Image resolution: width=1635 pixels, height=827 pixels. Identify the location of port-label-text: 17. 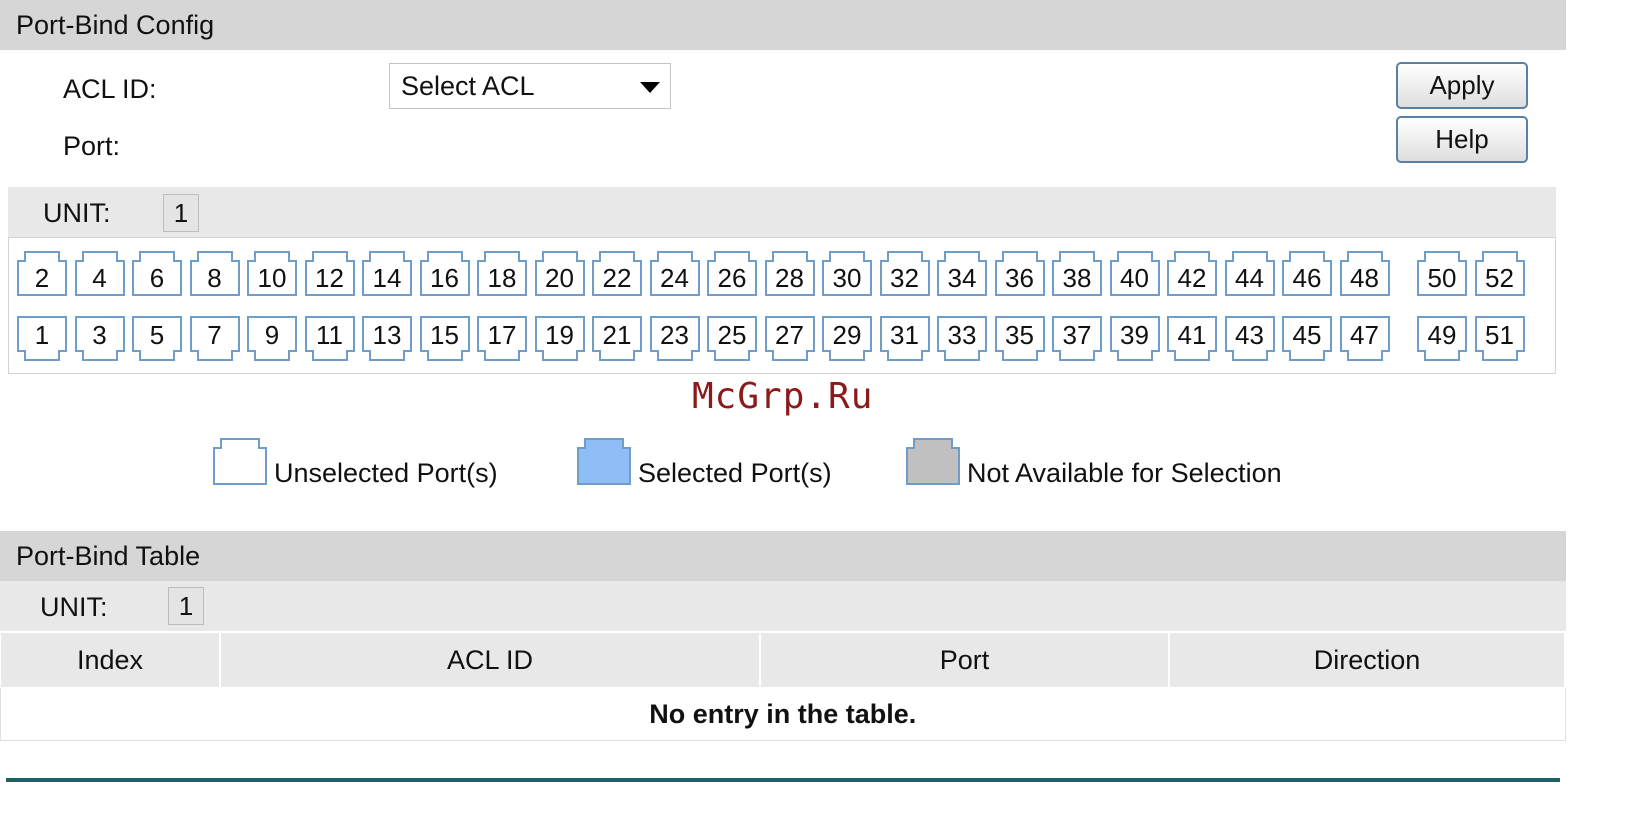
(502, 335).